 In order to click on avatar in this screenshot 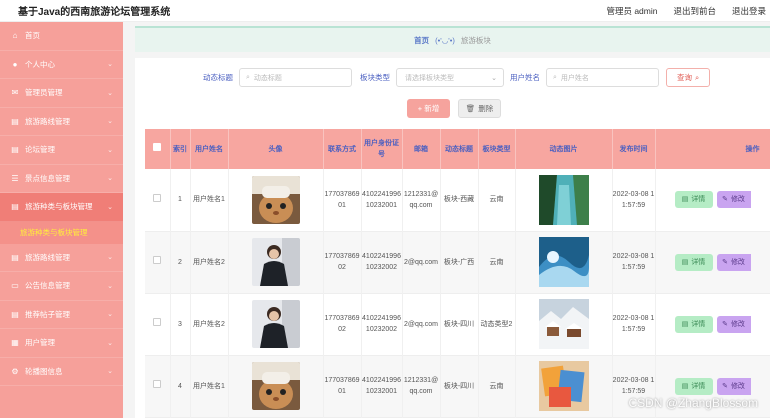, I will do `click(275, 199)`.